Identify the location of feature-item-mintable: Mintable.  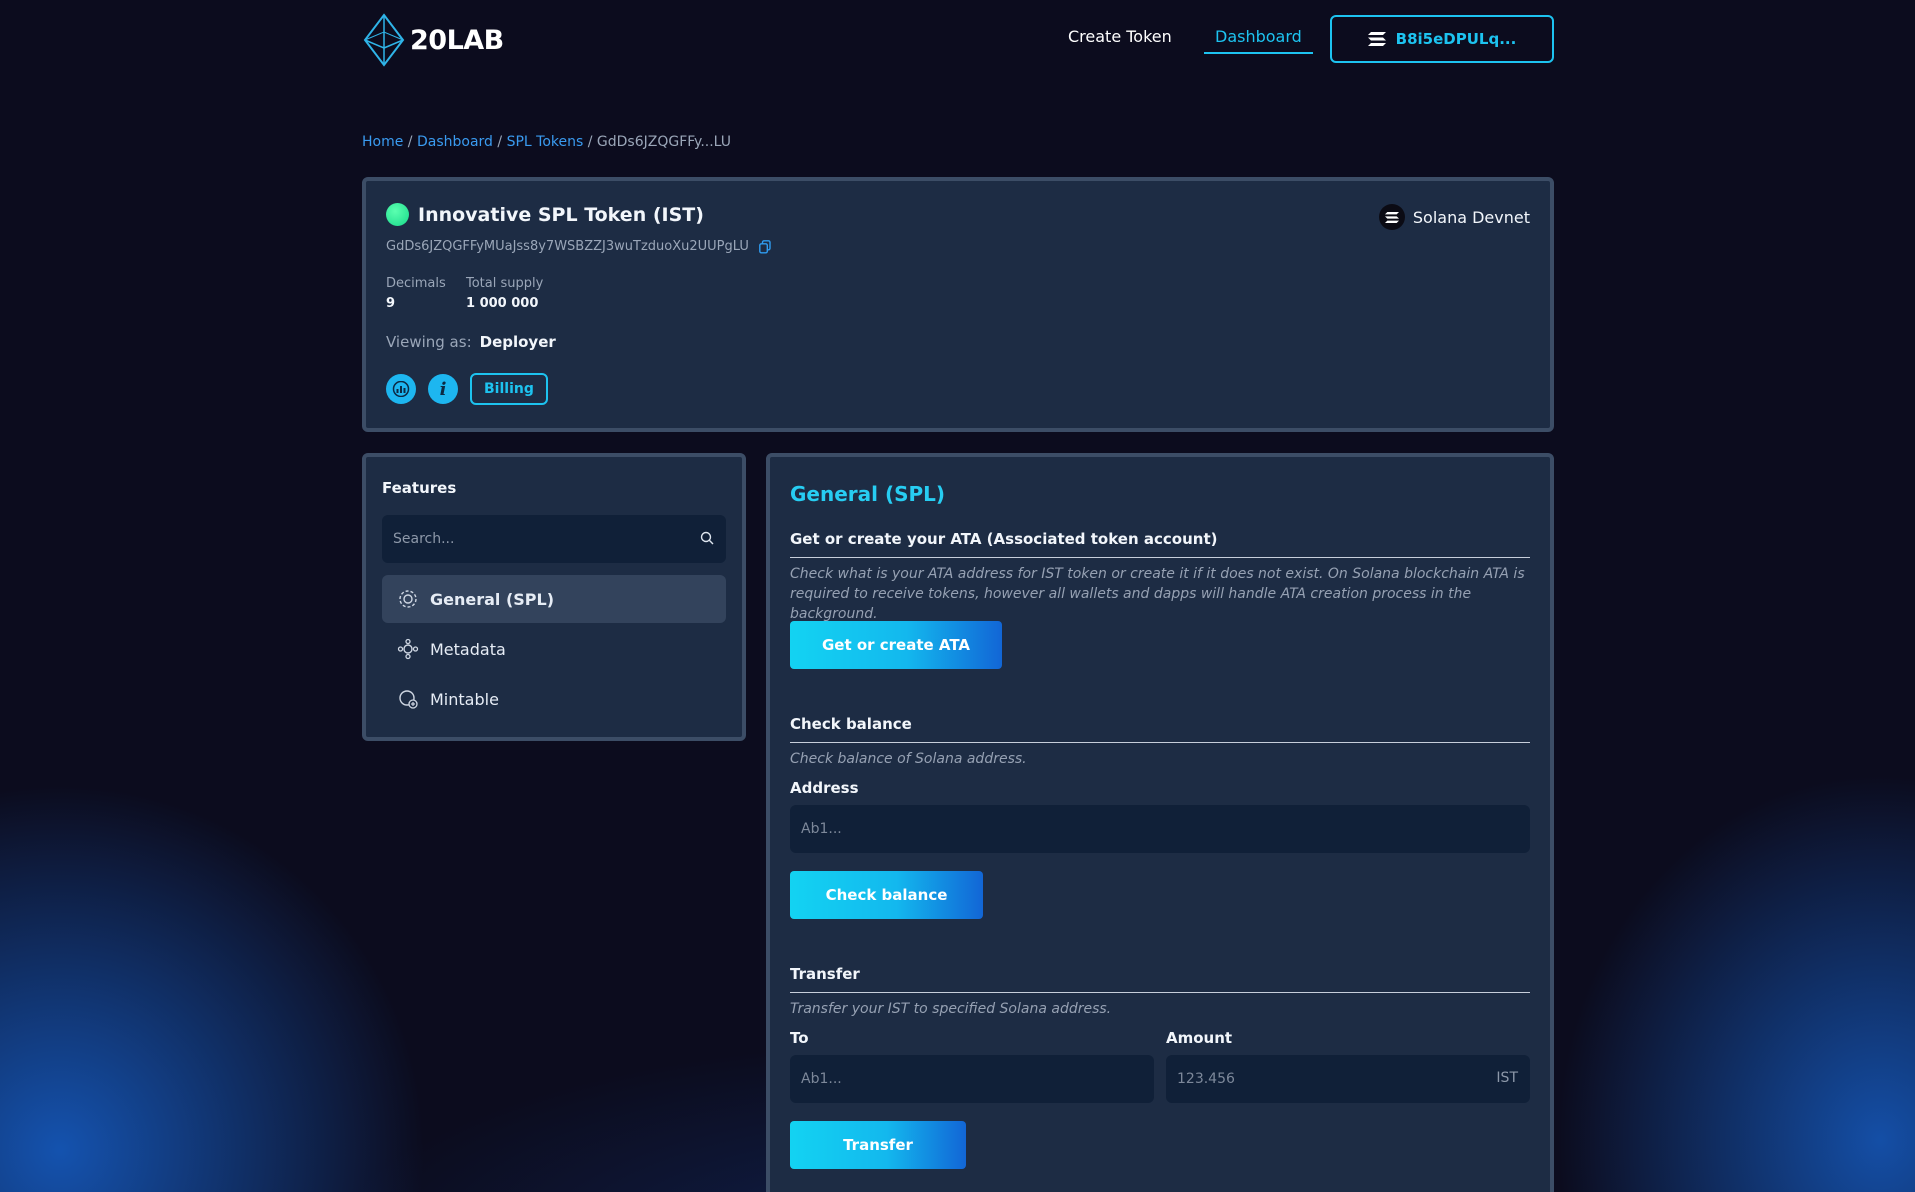
(554, 699).